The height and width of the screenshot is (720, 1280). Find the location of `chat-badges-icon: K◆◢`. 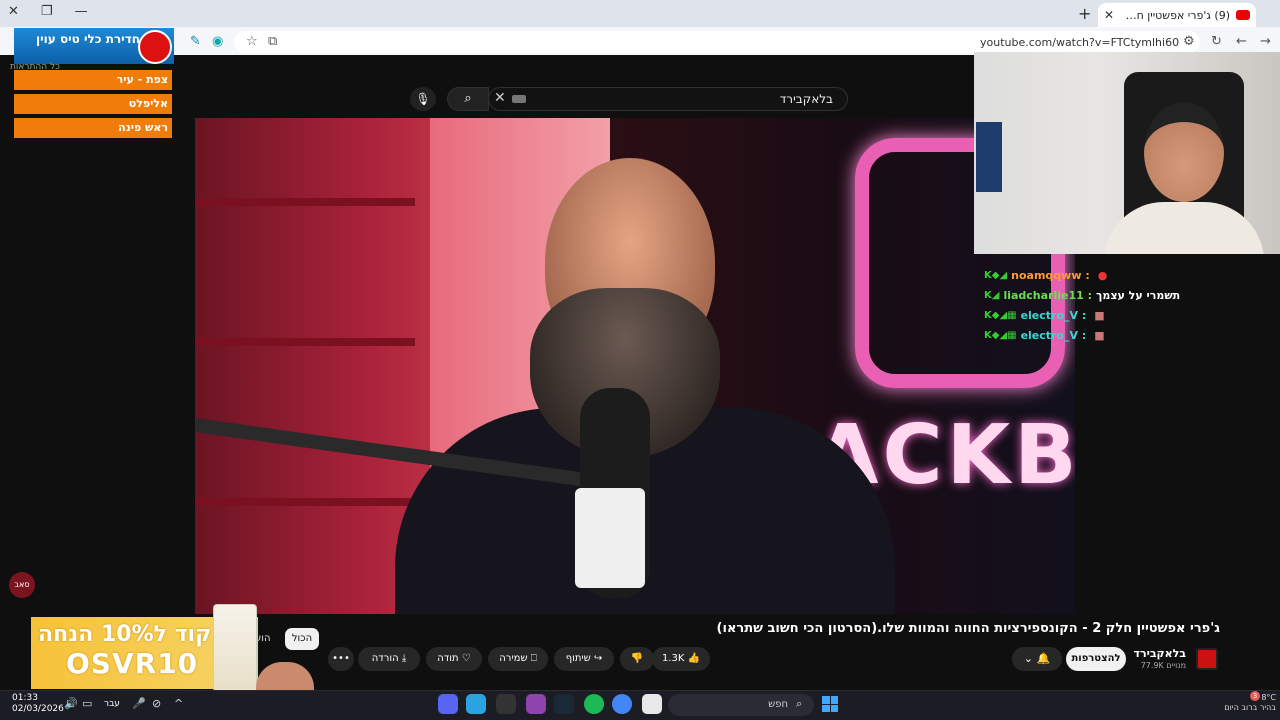

chat-badges-icon: K◆◢ is located at coordinates (996, 275).